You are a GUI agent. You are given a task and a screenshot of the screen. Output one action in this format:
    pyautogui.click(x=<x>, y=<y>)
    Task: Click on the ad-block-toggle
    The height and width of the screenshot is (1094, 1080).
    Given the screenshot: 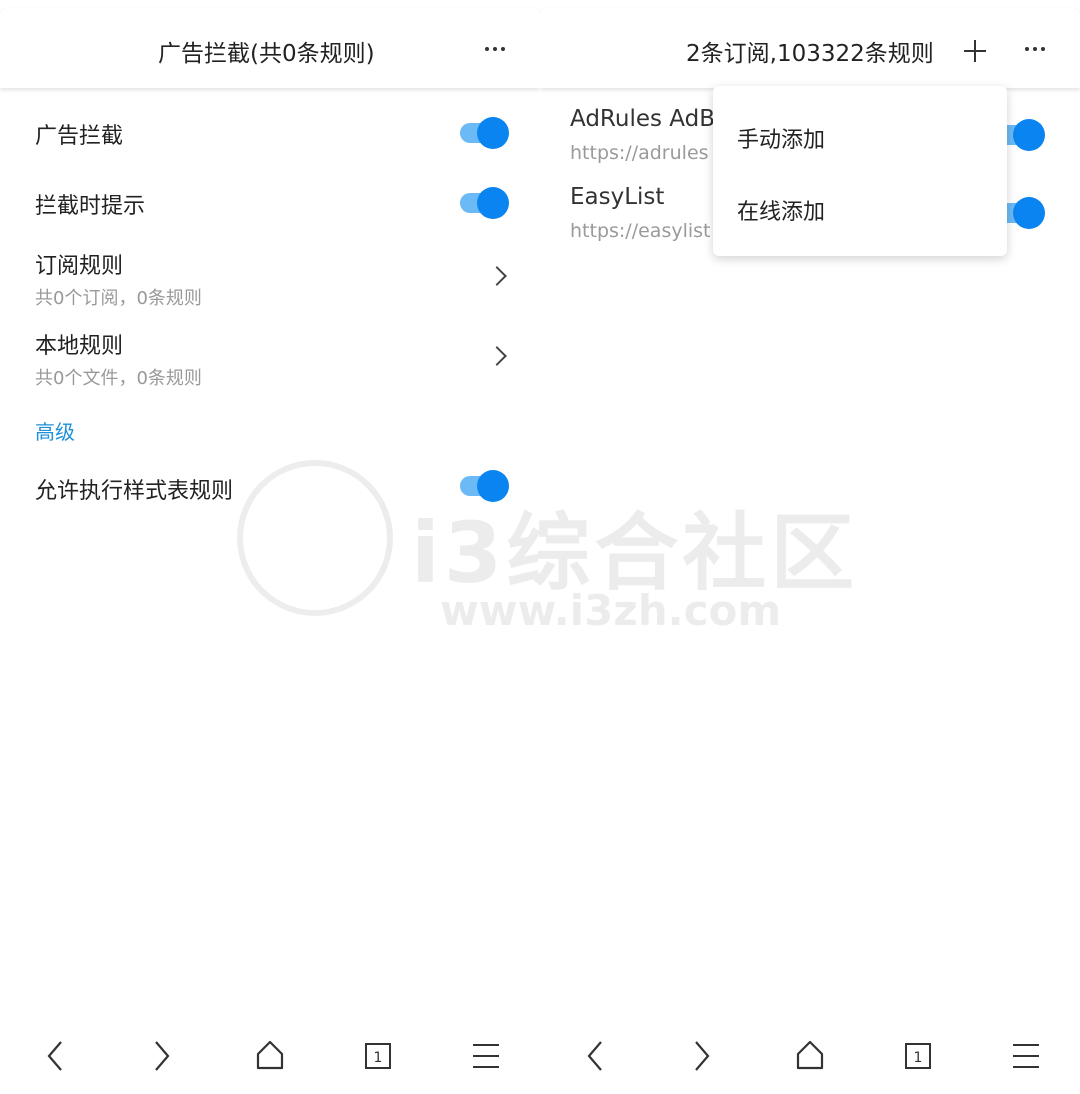 What is the action you would take?
    pyautogui.click(x=485, y=132)
    